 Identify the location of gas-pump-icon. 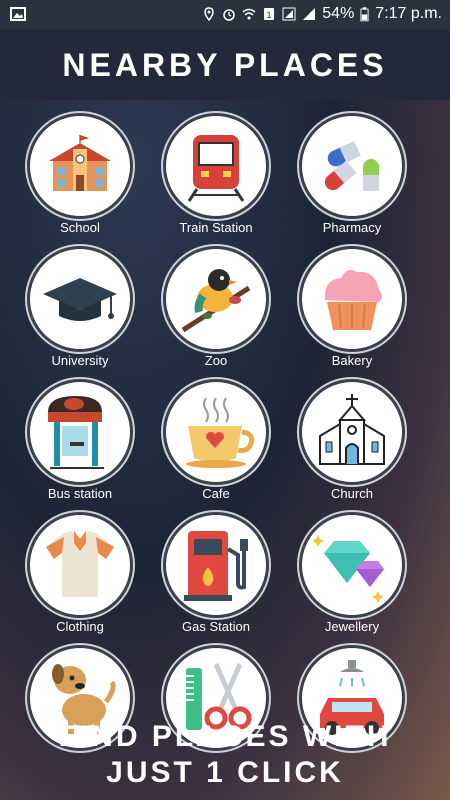
(216, 565).